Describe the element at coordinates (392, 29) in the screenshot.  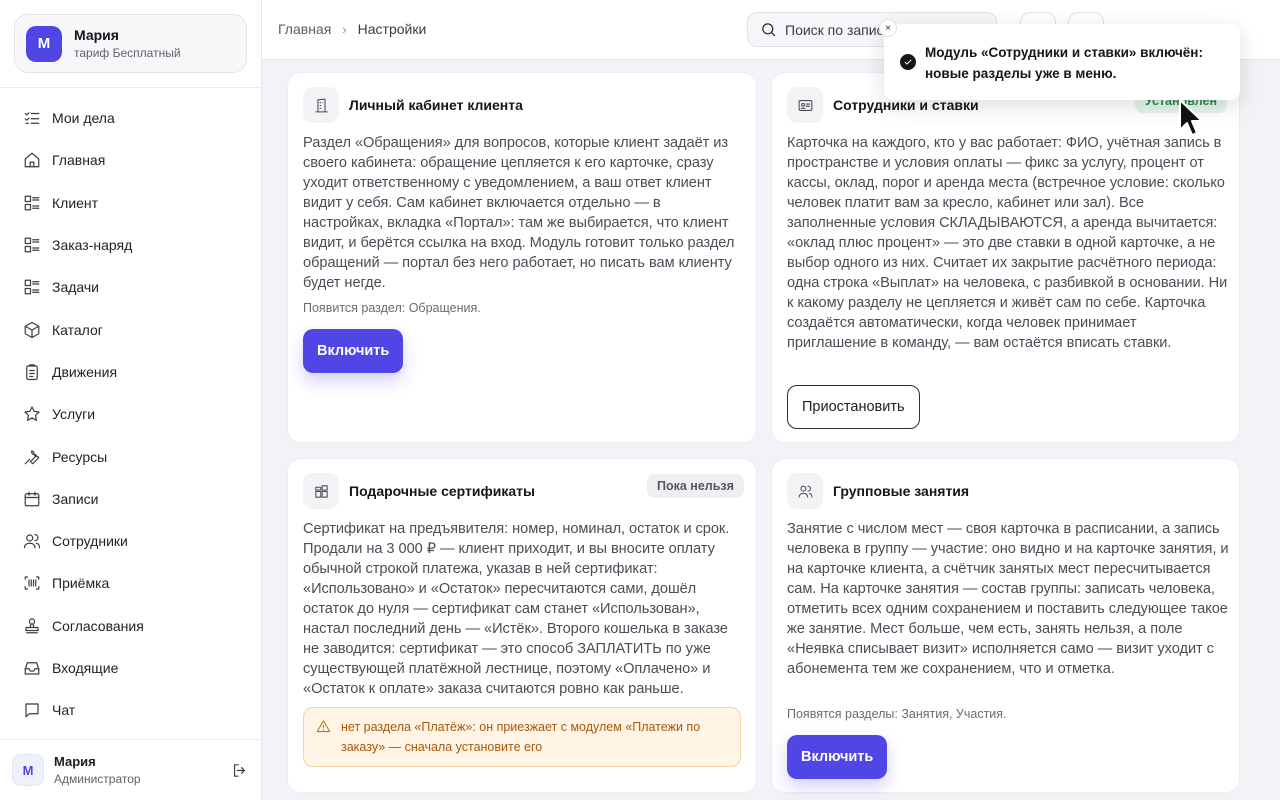
I see `breadcrumb-current: Настройки` at that location.